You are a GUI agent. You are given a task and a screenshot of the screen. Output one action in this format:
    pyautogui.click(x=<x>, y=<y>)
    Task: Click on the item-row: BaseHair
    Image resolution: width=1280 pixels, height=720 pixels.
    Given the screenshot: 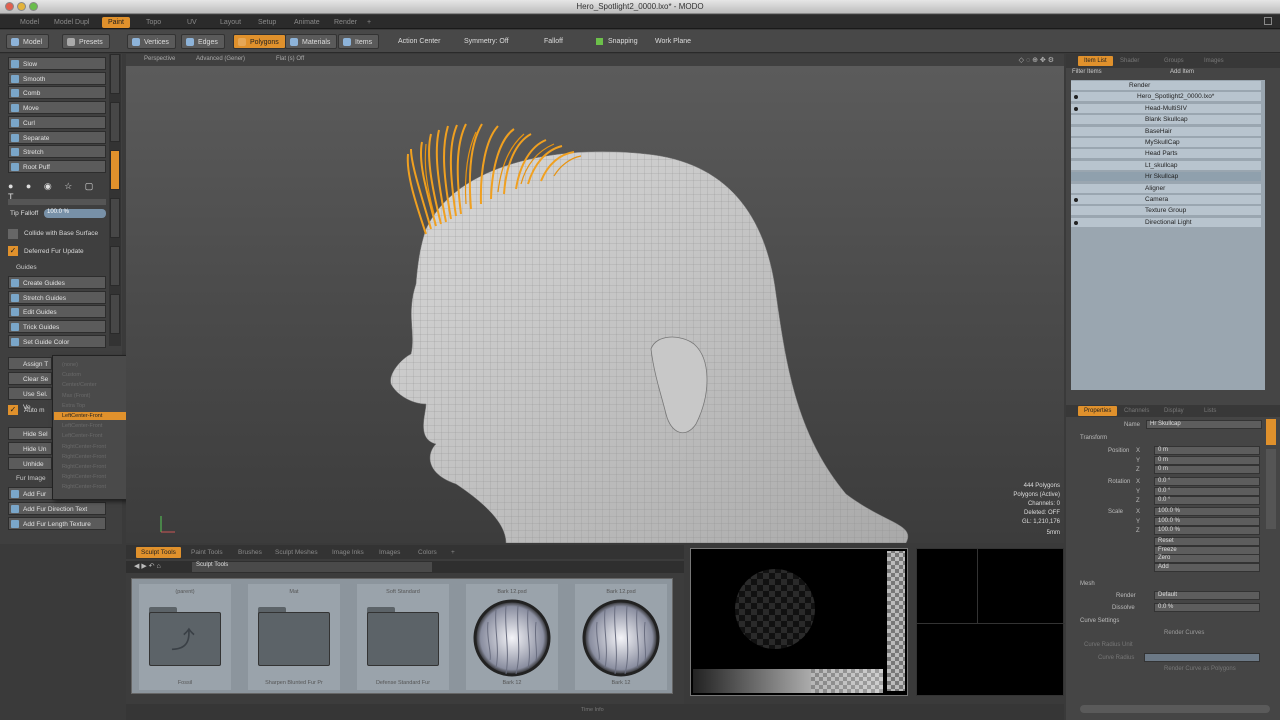 What is the action you would take?
    pyautogui.click(x=1166, y=131)
    